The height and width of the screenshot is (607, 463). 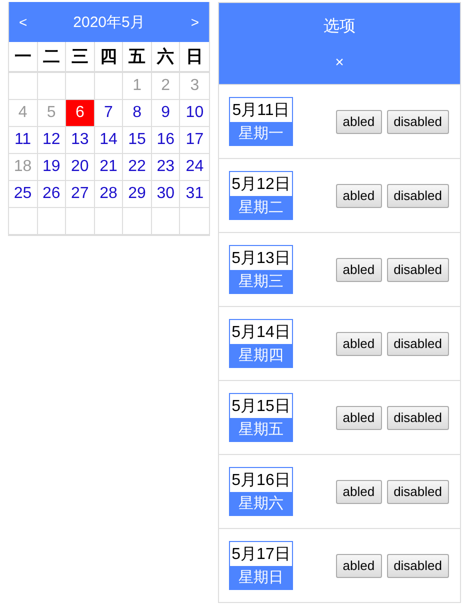 I want to click on calendar-day: 25, so click(x=23, y=194).